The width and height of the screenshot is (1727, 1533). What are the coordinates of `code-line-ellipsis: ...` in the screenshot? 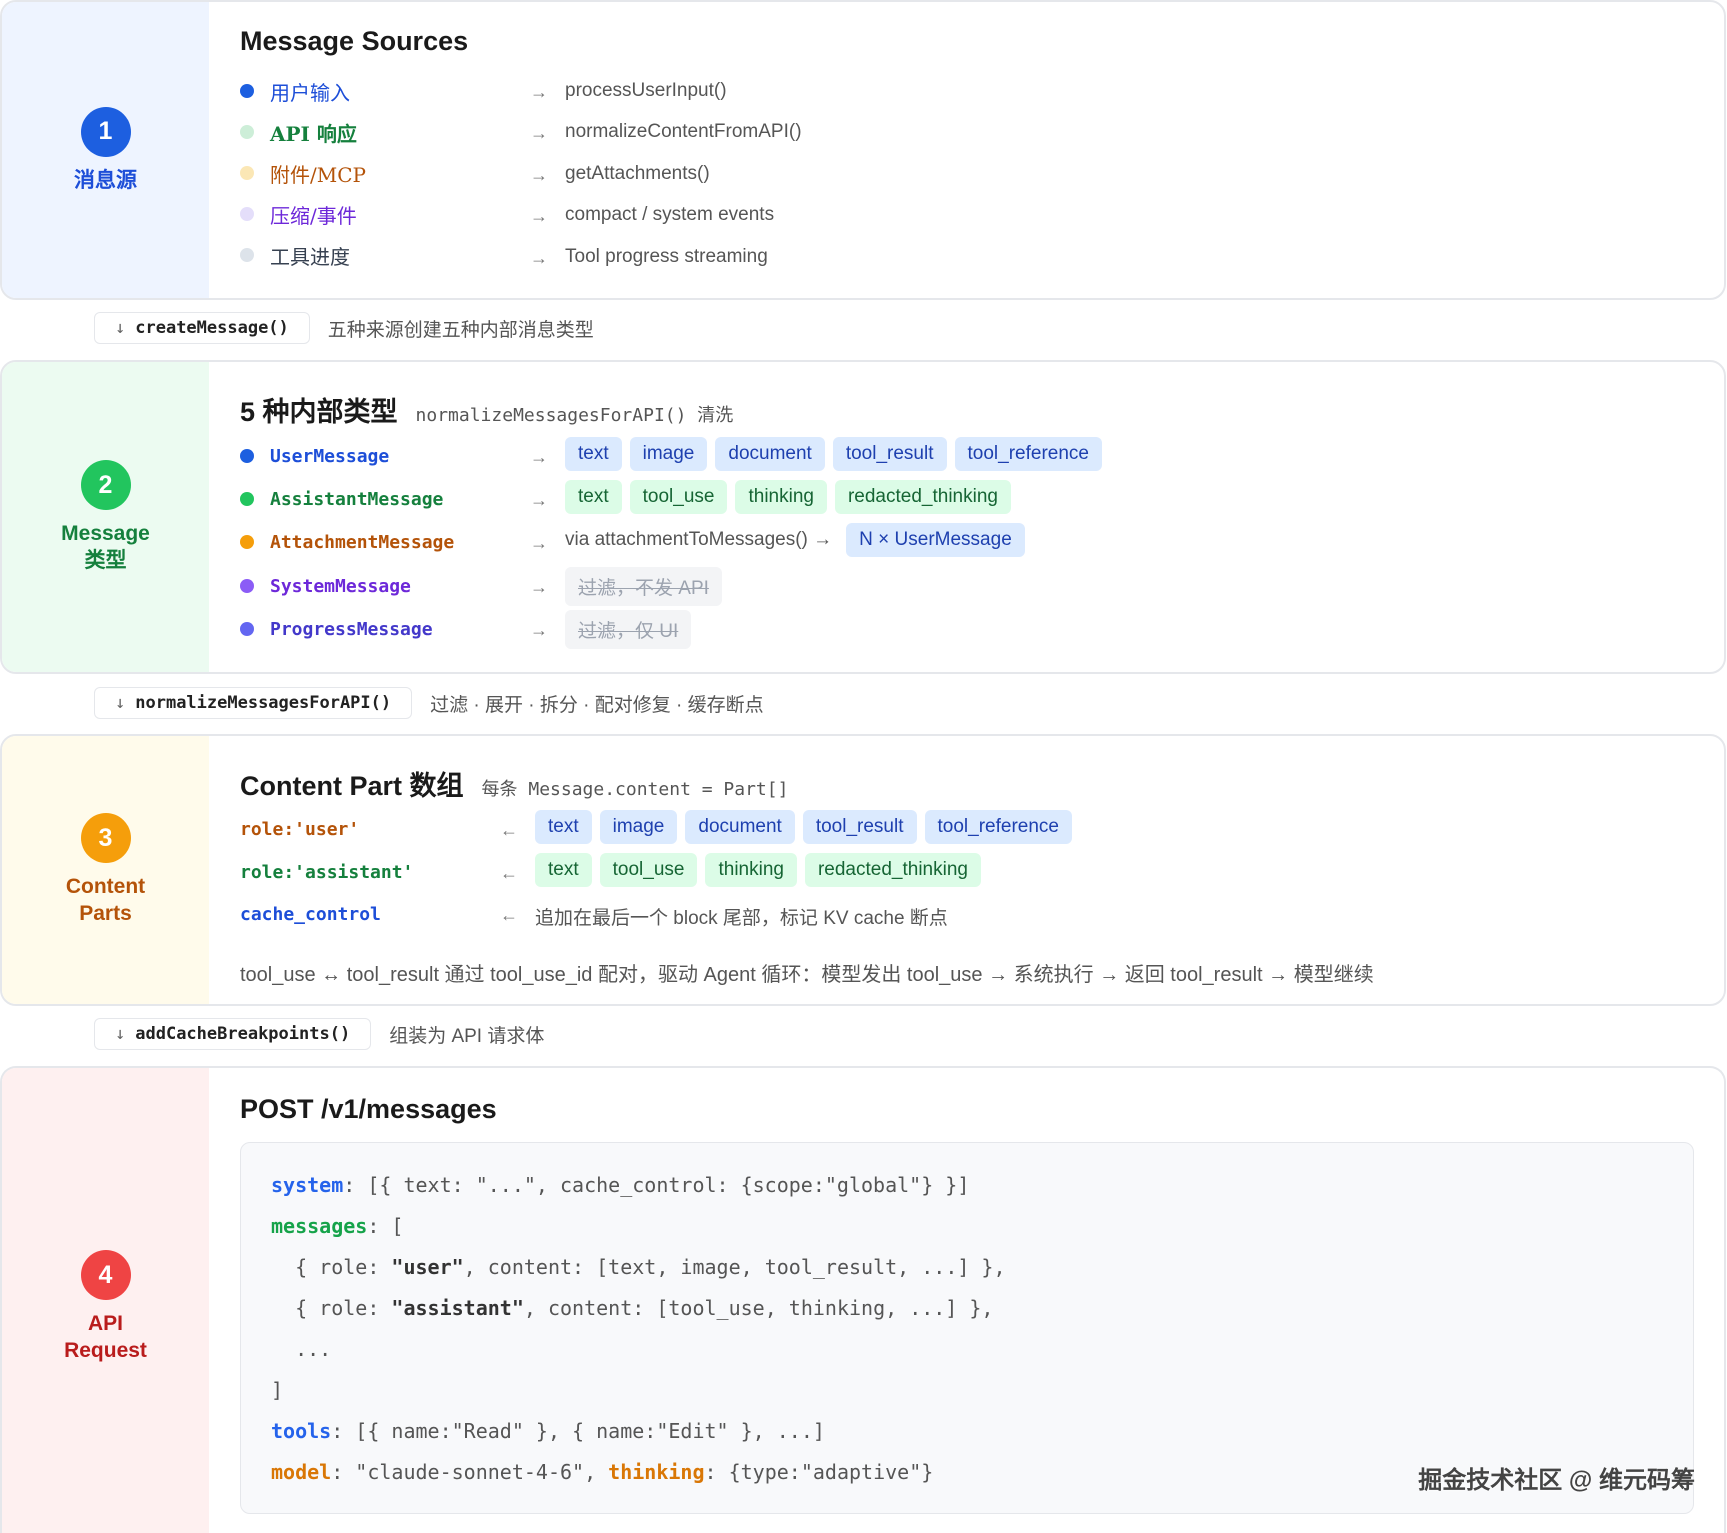 It's located at (301, 1349).